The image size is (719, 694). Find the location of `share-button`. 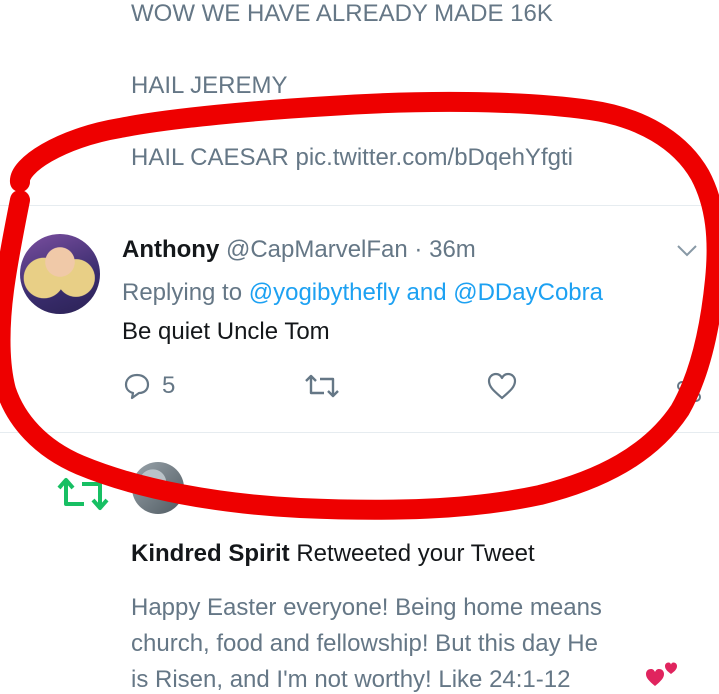

share-button is located at coordinates (691, 386).